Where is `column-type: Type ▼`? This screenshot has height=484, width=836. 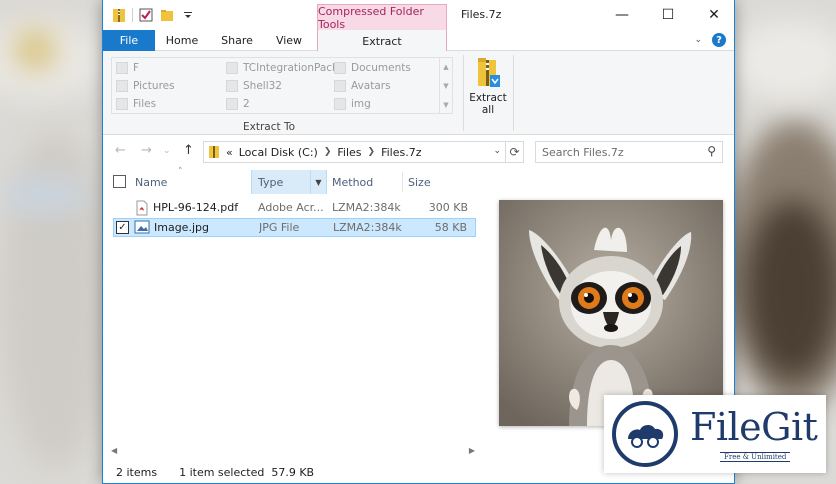
column-type: Type ▼ is located at coordinates (289, 182).